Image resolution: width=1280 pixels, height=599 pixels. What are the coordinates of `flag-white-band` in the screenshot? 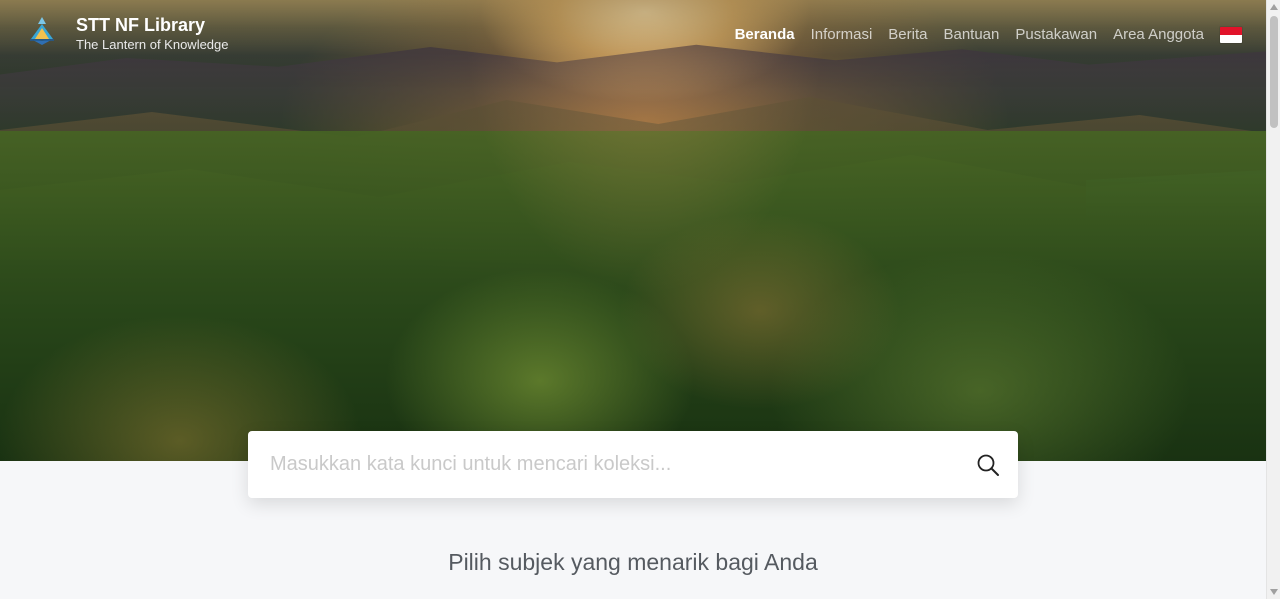 It's located at (1231, 39).